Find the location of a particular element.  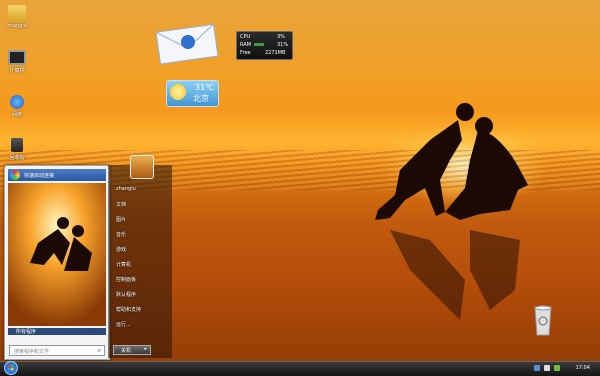

ram-bar is located at coordinates (259, 44).